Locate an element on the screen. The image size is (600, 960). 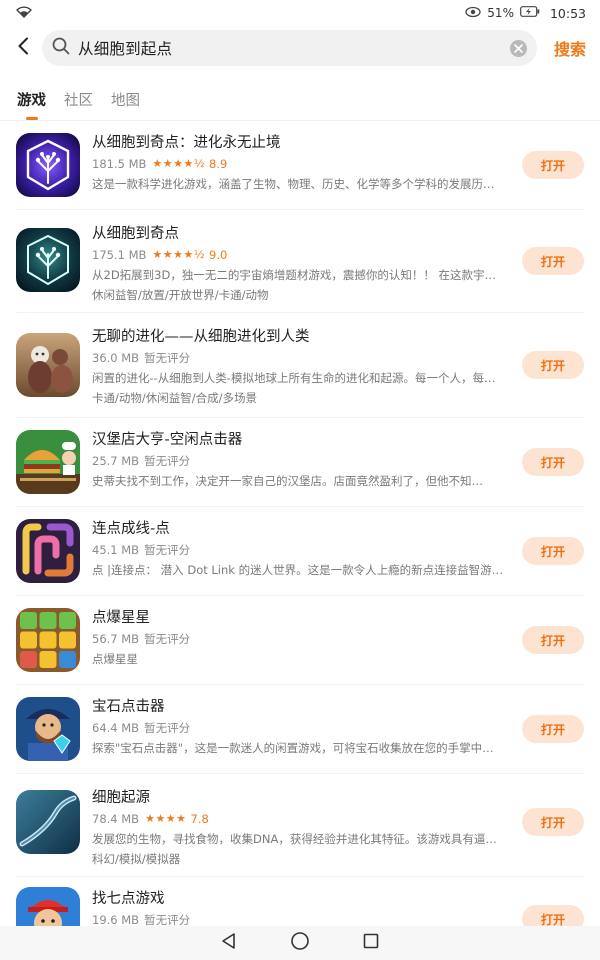
search-box: 从细胞到起点 is located at coordinates (289, 48).